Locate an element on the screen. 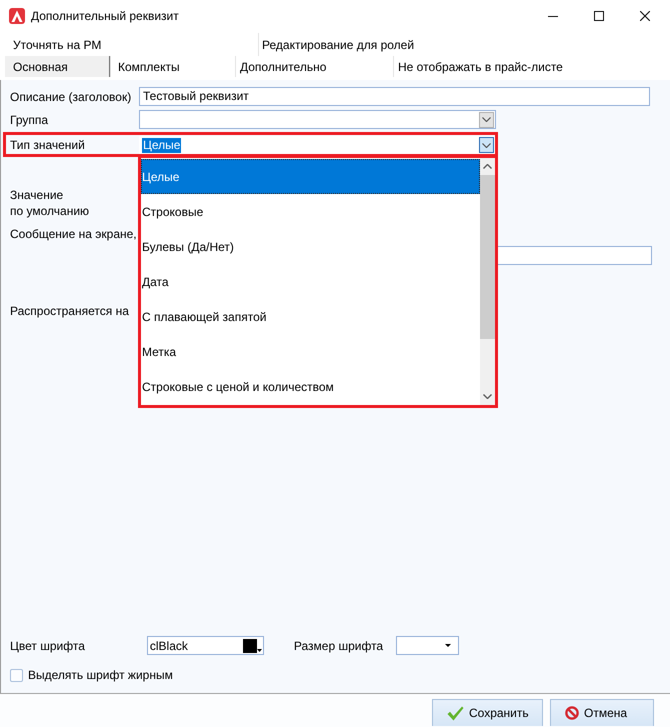 The image size is (670, 727). field-label: Группа is located at coordinates (29, 120).